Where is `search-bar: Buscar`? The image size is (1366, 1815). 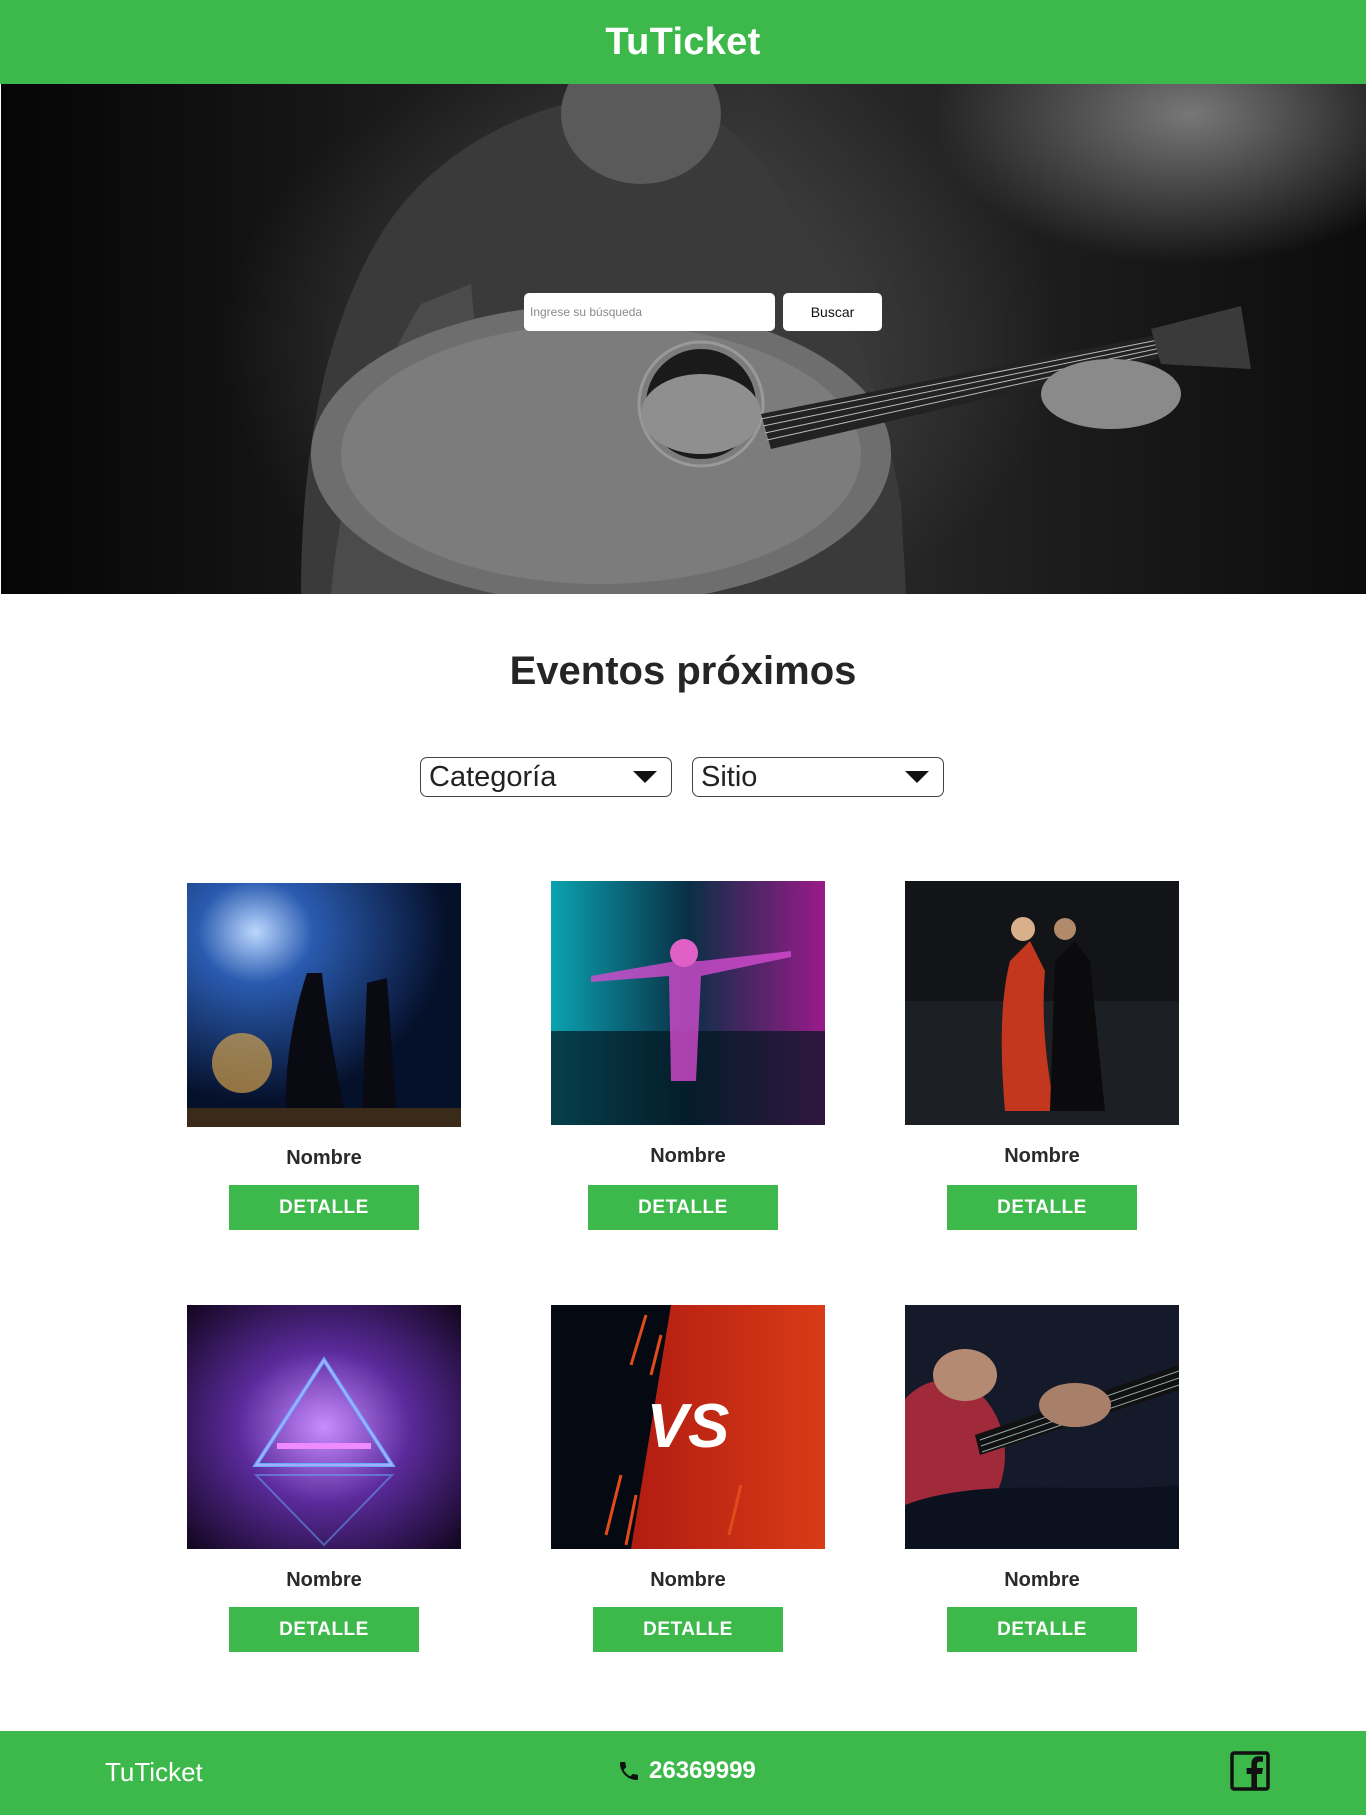 search-bar: Buscar is located at coordinates (703, 312).